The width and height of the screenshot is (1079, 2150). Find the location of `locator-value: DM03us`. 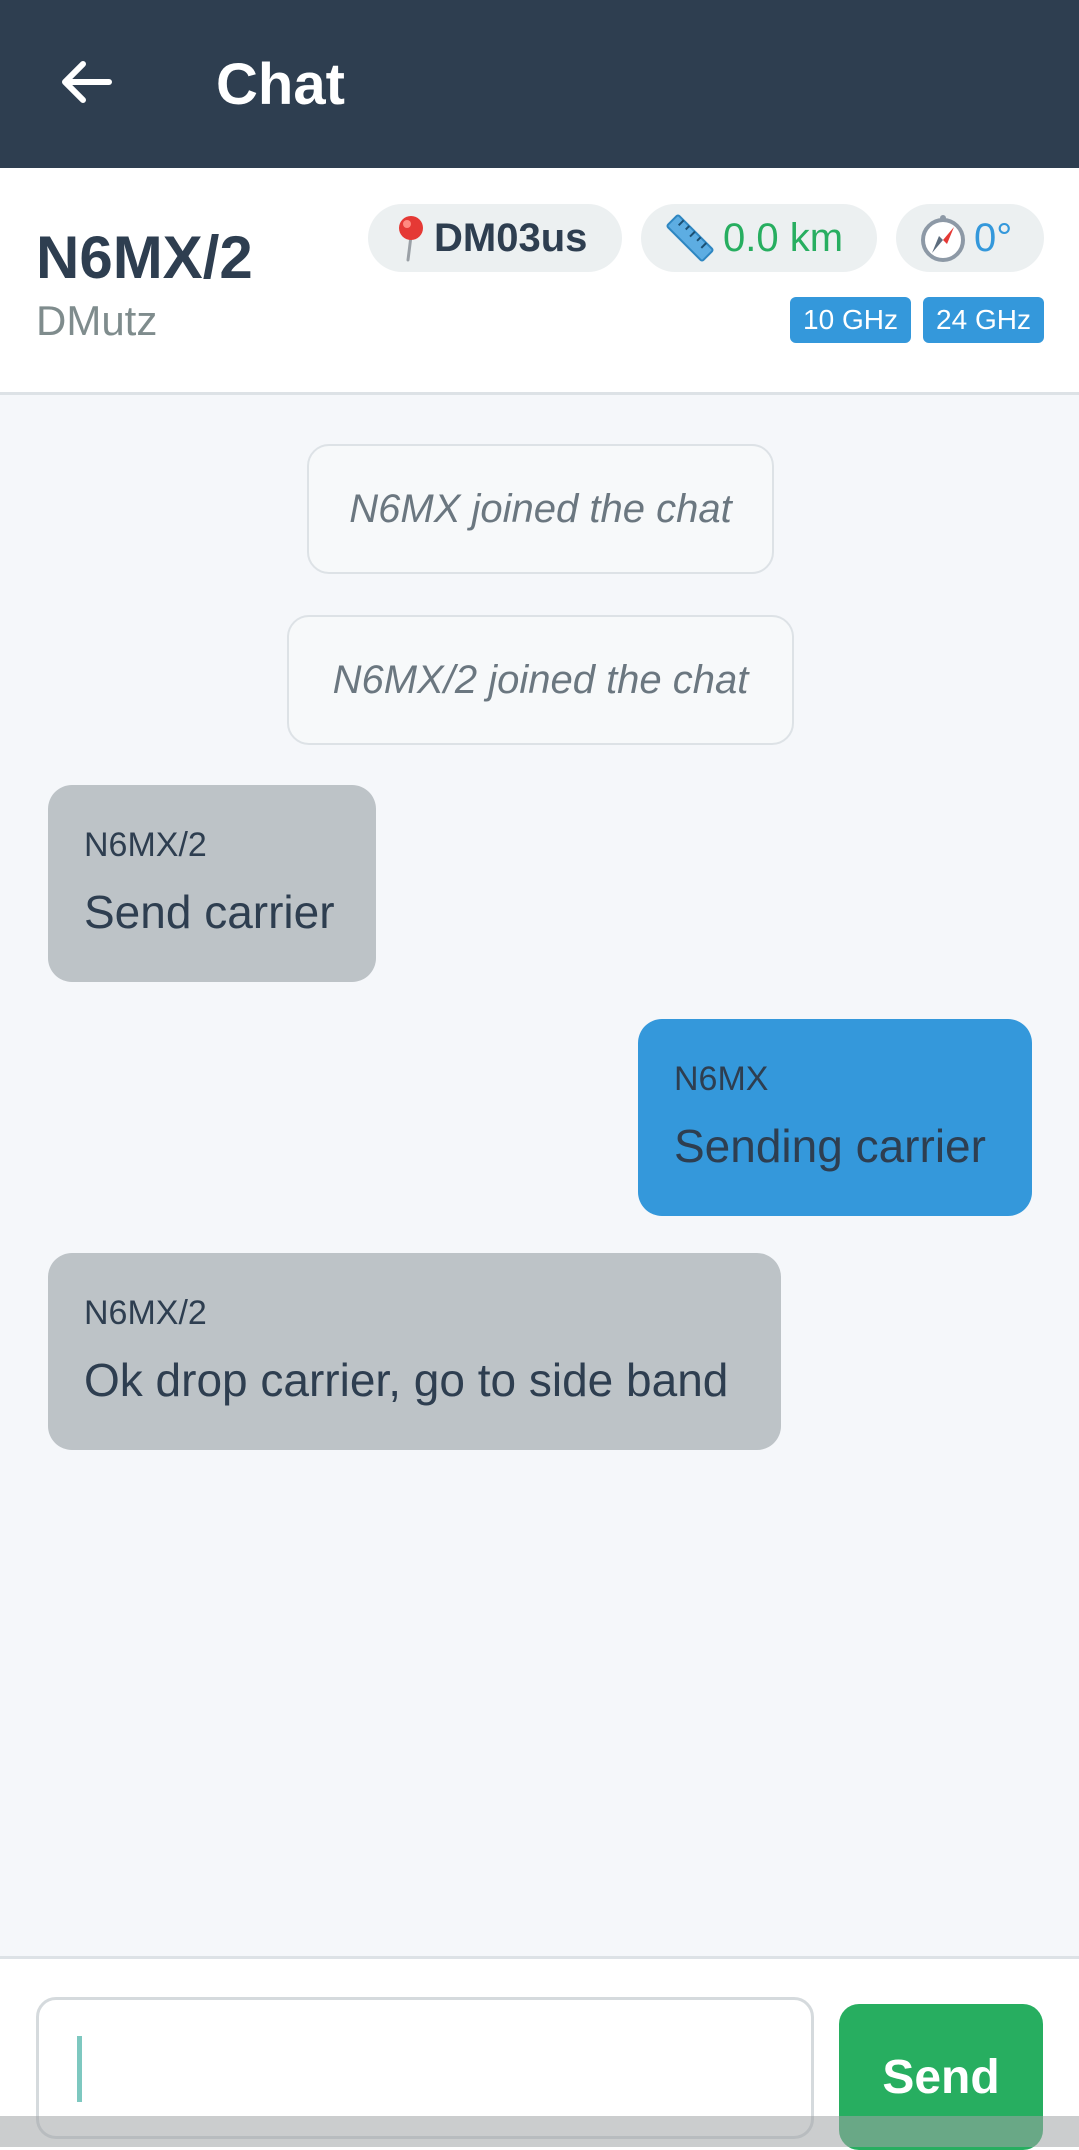

locator-value: DM03us is located at coordinates (511, 237).